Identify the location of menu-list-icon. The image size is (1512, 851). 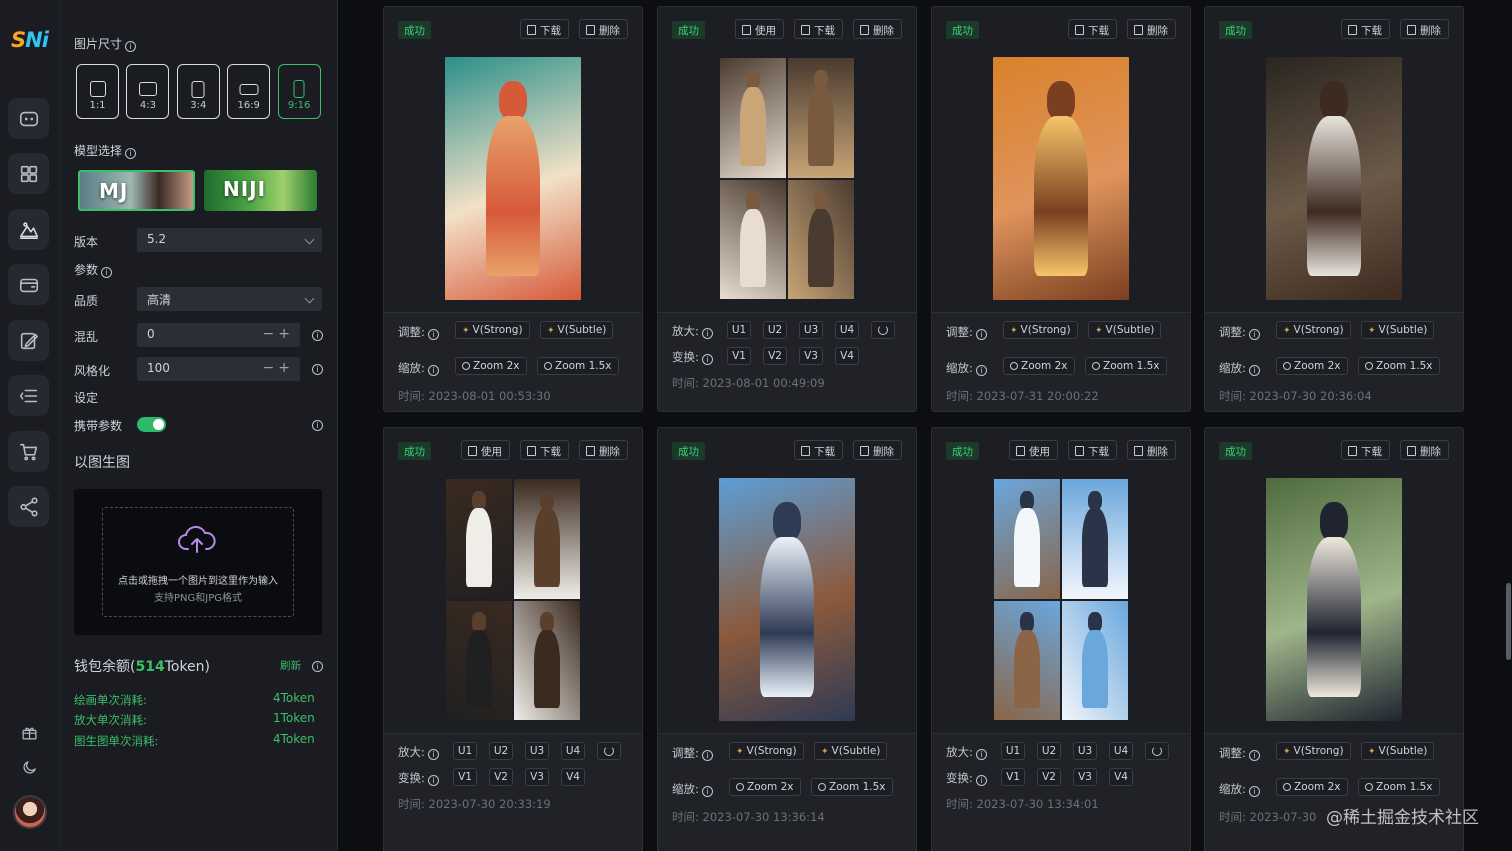
(28, 395).